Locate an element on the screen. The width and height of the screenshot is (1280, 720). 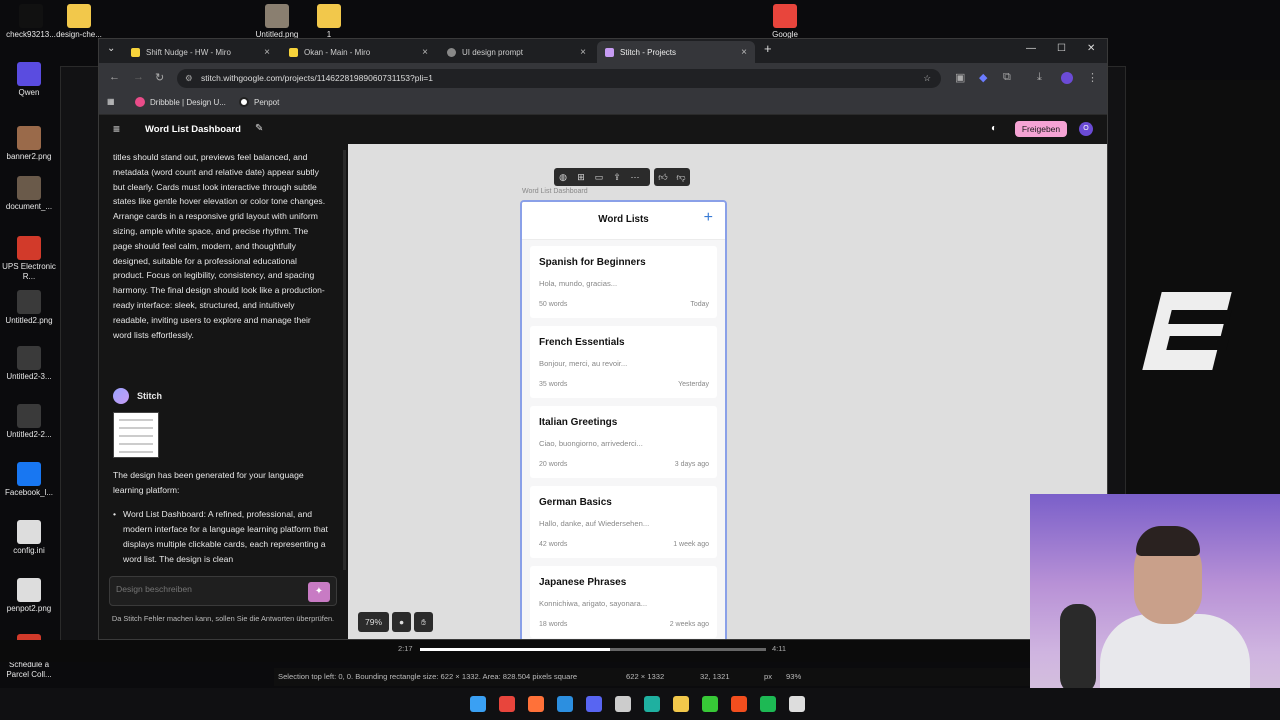
tab-ui-design-prompt: UI design prompt × is located at coordinates (516, 52).